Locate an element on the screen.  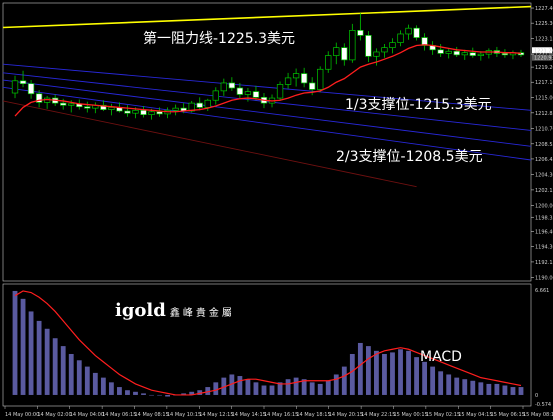
support-two-thirds-annotation: 2/3支撑位-1208.5美元 is located at coordinates (409, 157).